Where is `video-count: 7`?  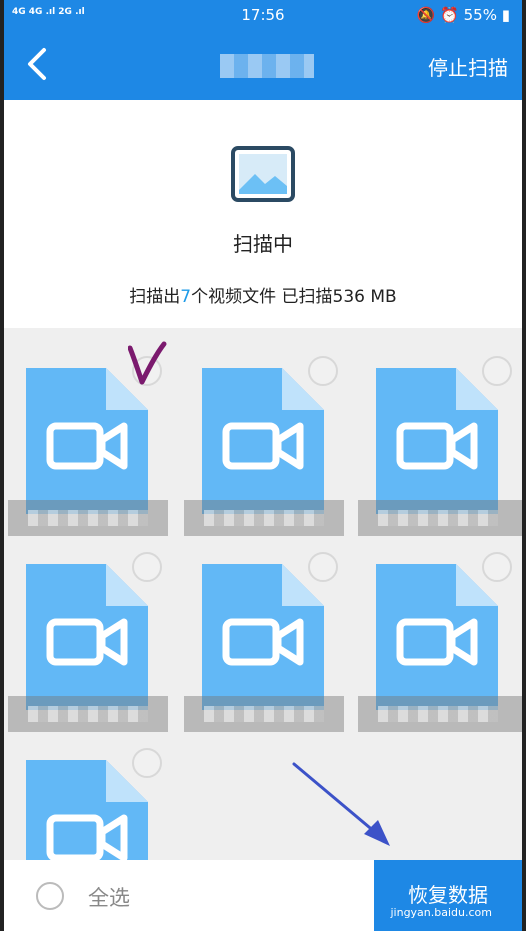 video-count: 7 is located at coordinates (186, 297).